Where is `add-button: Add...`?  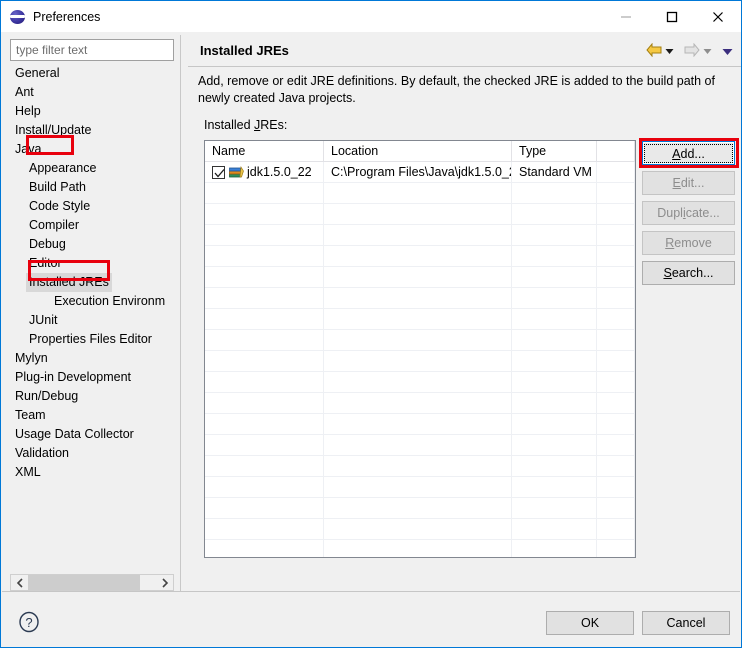
add-button: Add... is located at coordinates (688, 153).